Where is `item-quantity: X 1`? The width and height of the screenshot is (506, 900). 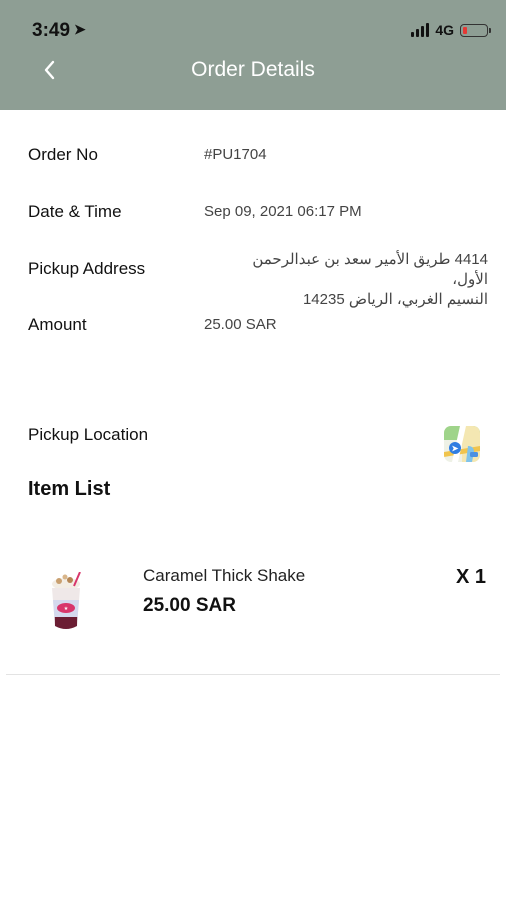 item-quantity: X 1 is located at coordinates (470, 577).